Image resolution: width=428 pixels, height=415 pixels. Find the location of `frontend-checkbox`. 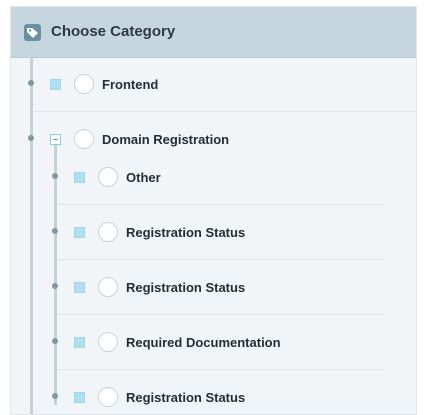

frontend-checkbox is located at coordinates (55, 84).